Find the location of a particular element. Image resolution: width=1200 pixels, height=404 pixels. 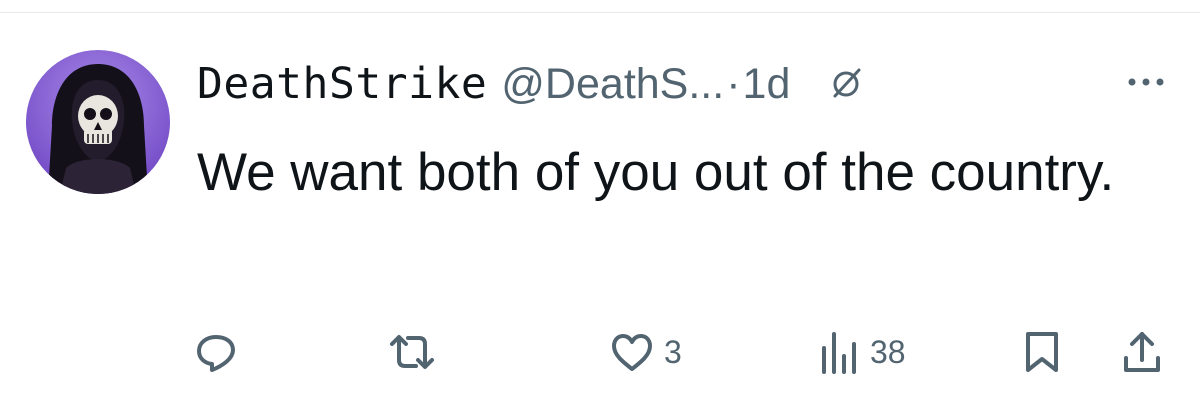

repost-button is located at coordinates (416, 352).